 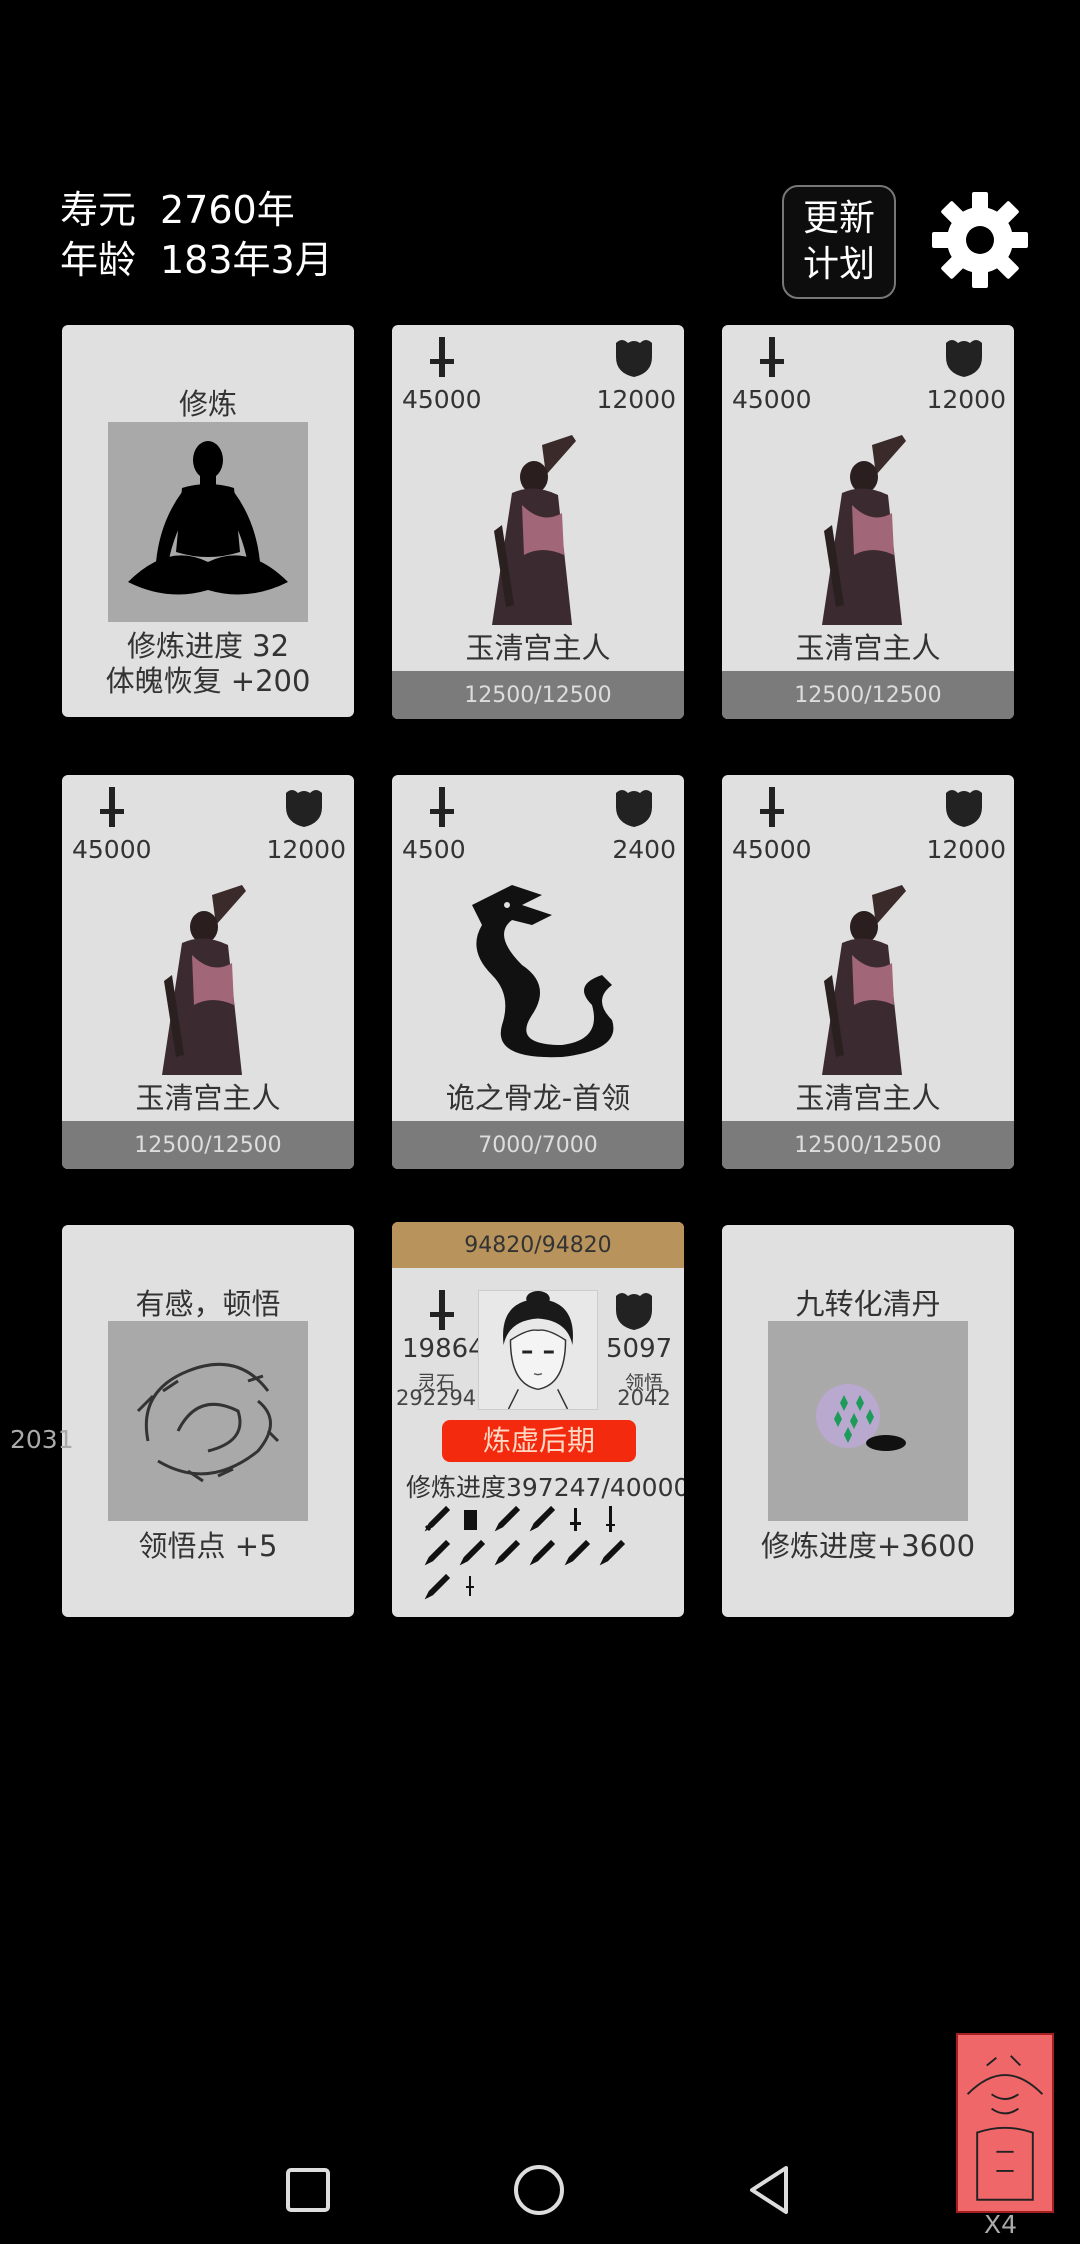 I want to click on meditation-image, so click(x=208, y=522).